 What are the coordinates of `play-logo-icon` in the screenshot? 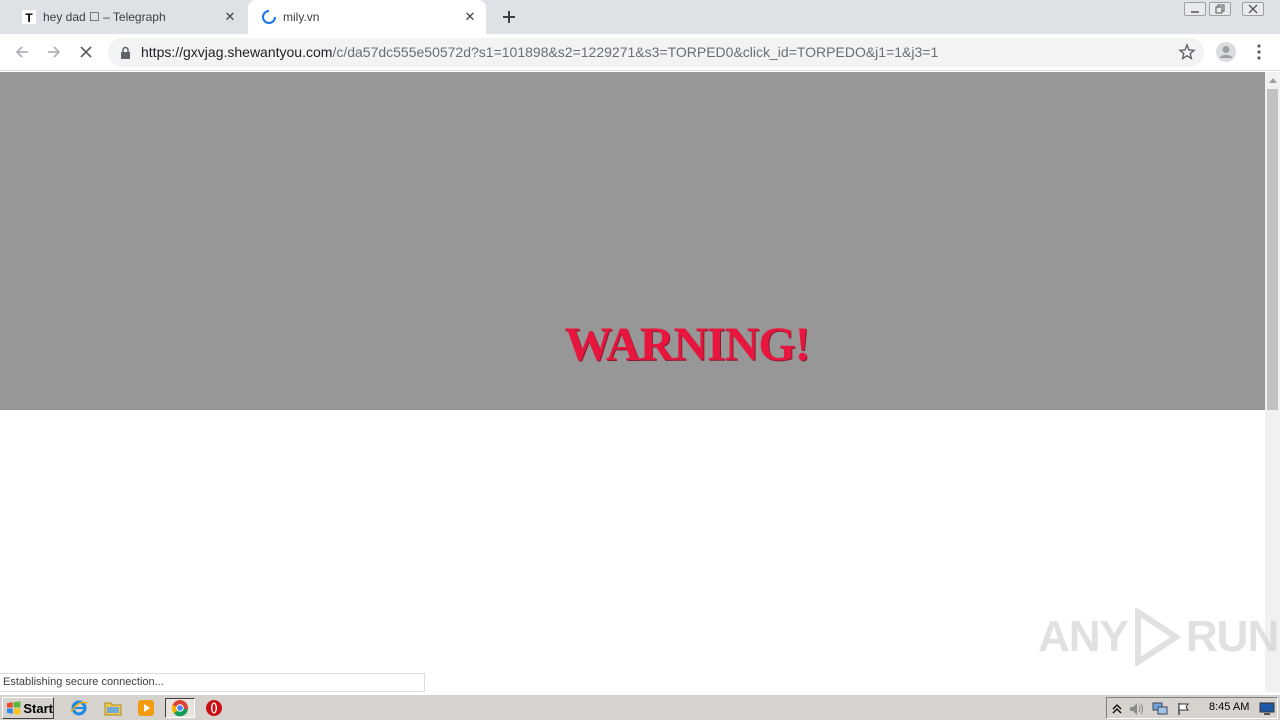 It's located at (1158, 637).